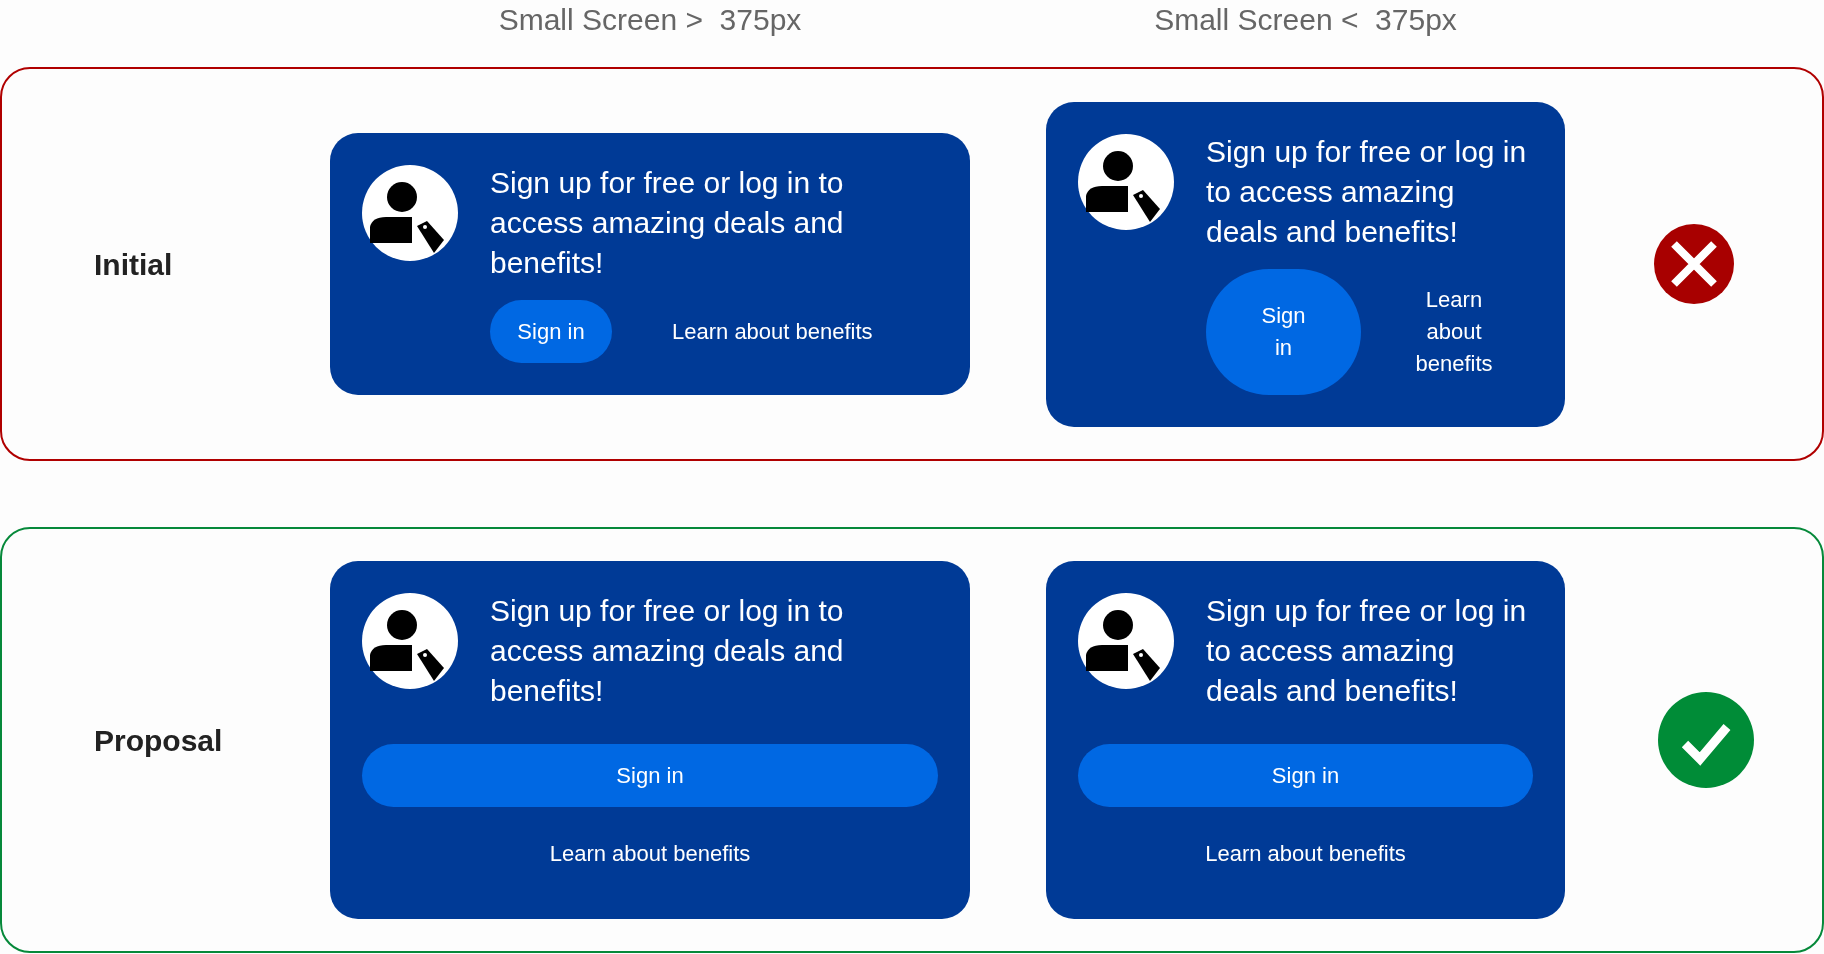 The height and width of the screenshot is (954, 1824). Describe the element at coordinates (650, 20) in the screenshot. I see `column-heading: Small Screen > 375px` at that location.